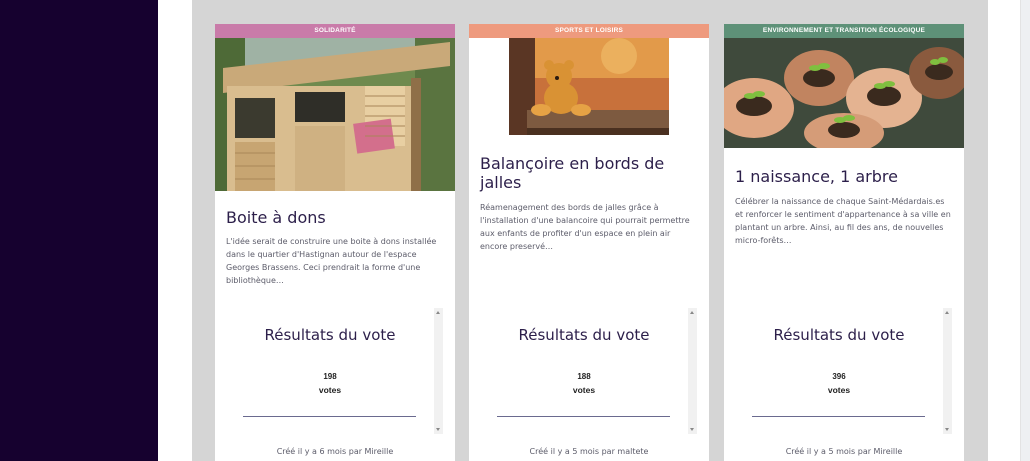  What do you see at coordinates (584, 376) in the screenshot?
I see `vote-count: 188` at bounding box center [584, 376].